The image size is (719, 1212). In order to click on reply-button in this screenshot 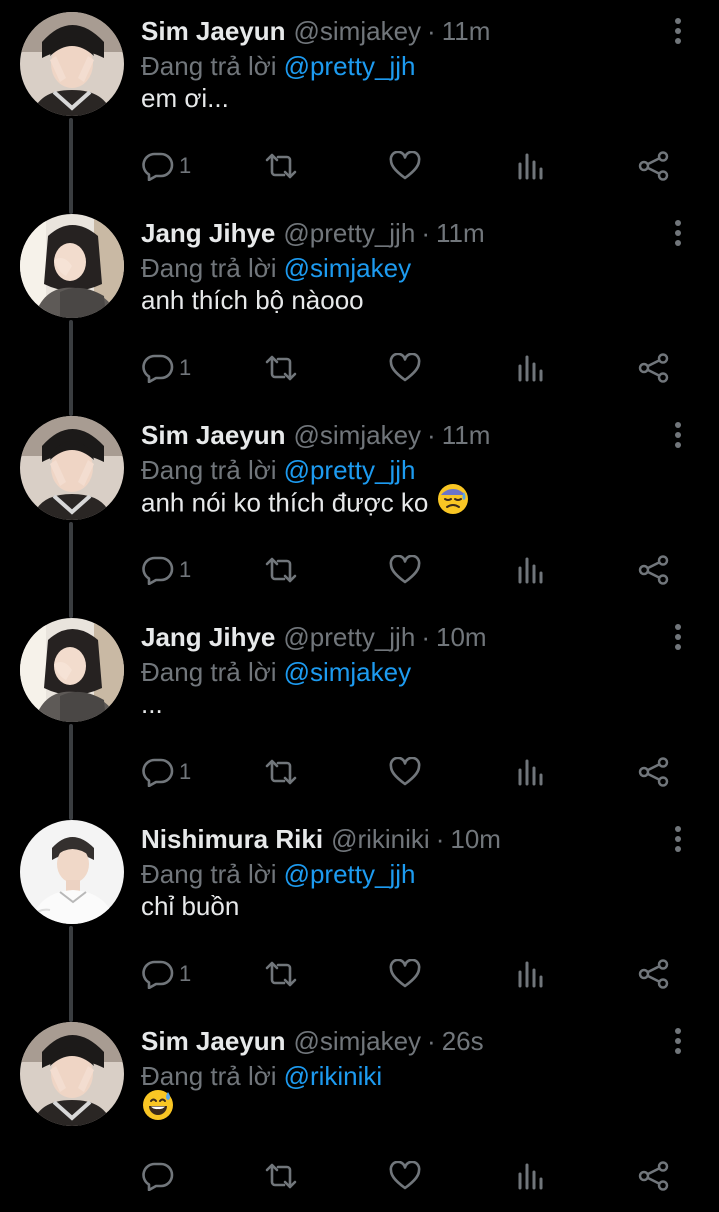, I will do `click(160, 1176)`.